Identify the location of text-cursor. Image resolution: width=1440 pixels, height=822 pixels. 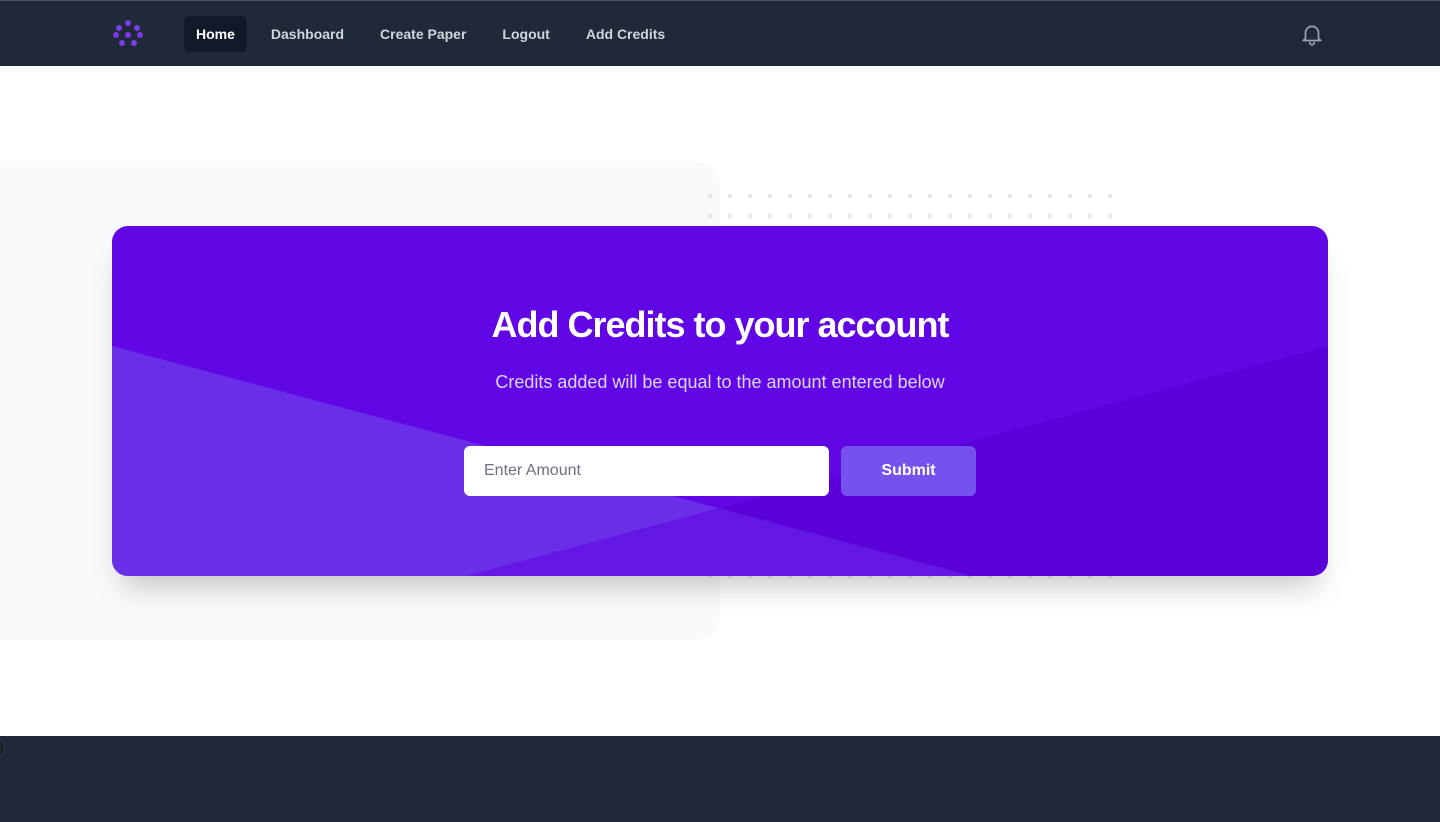
(1, 748).